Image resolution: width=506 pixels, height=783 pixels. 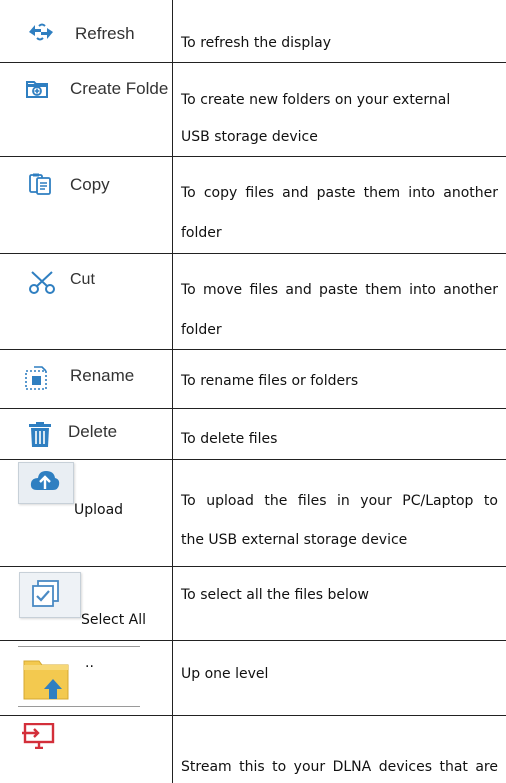 I want to click on copy-icon, so click(x=40, y=184).